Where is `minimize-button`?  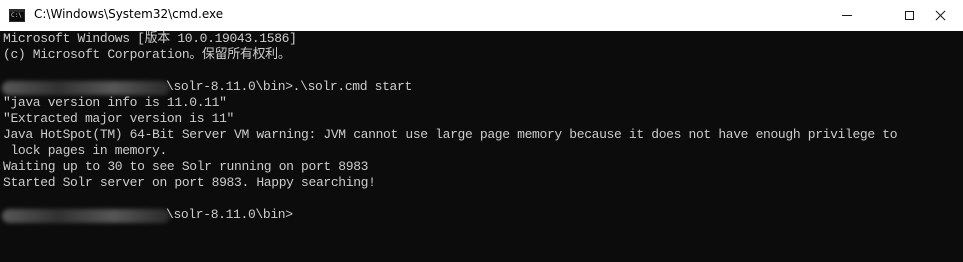
minimize-button is located at coordinates (847, 15).